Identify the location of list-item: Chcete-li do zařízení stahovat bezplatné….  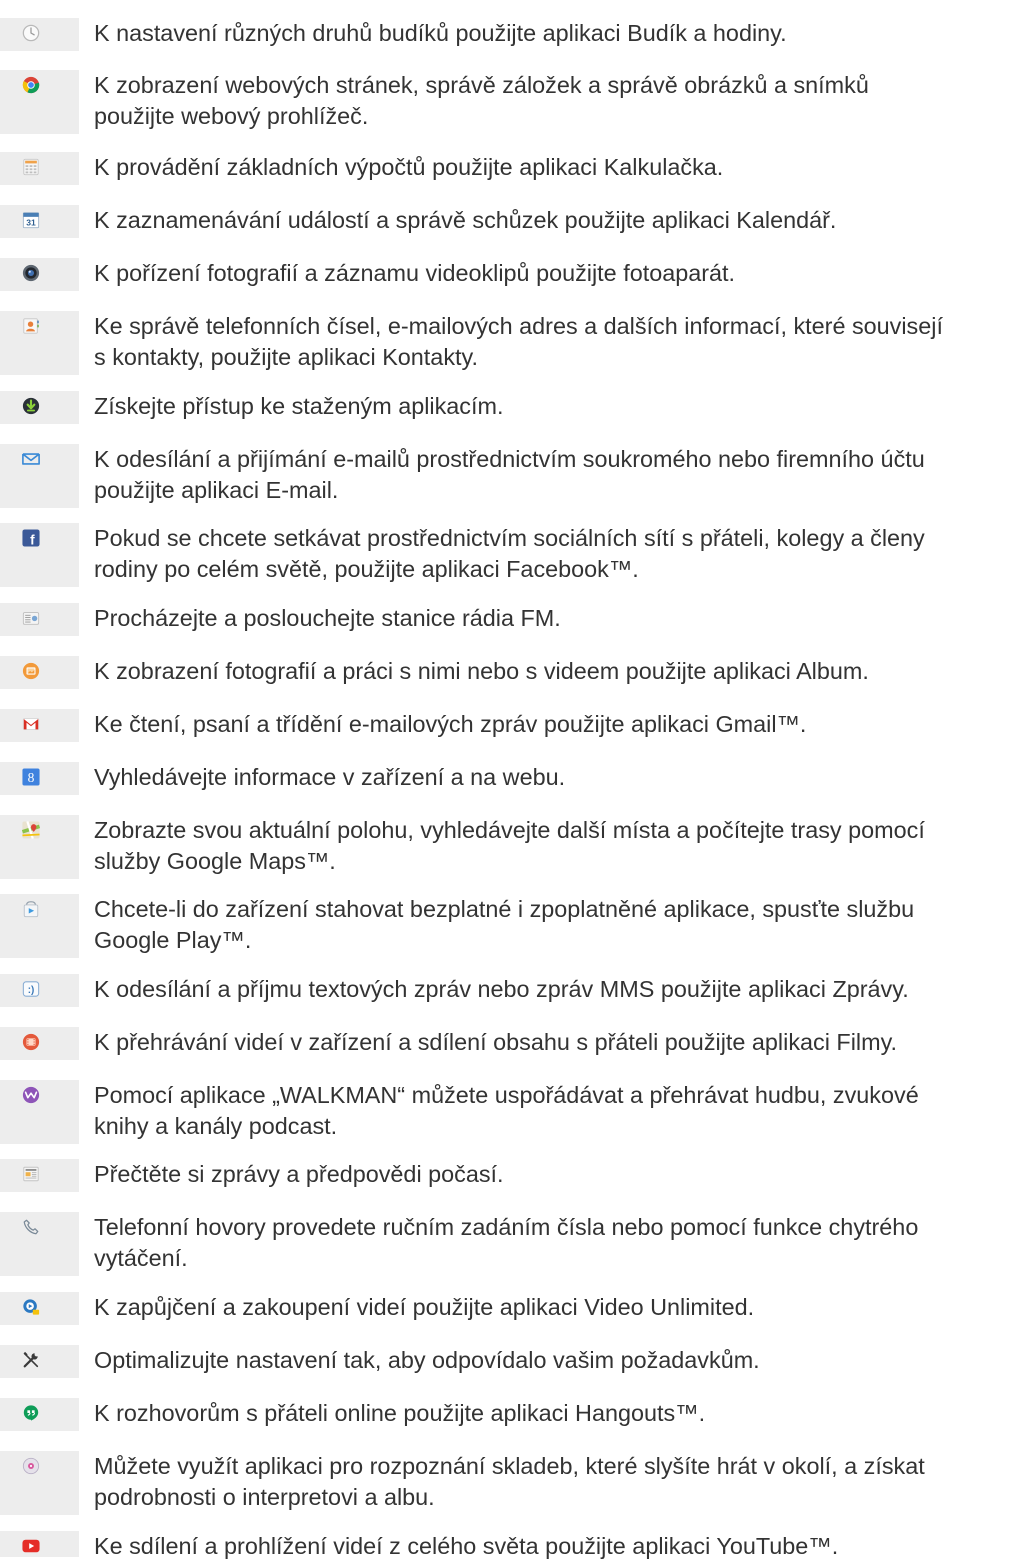
(510, 926).